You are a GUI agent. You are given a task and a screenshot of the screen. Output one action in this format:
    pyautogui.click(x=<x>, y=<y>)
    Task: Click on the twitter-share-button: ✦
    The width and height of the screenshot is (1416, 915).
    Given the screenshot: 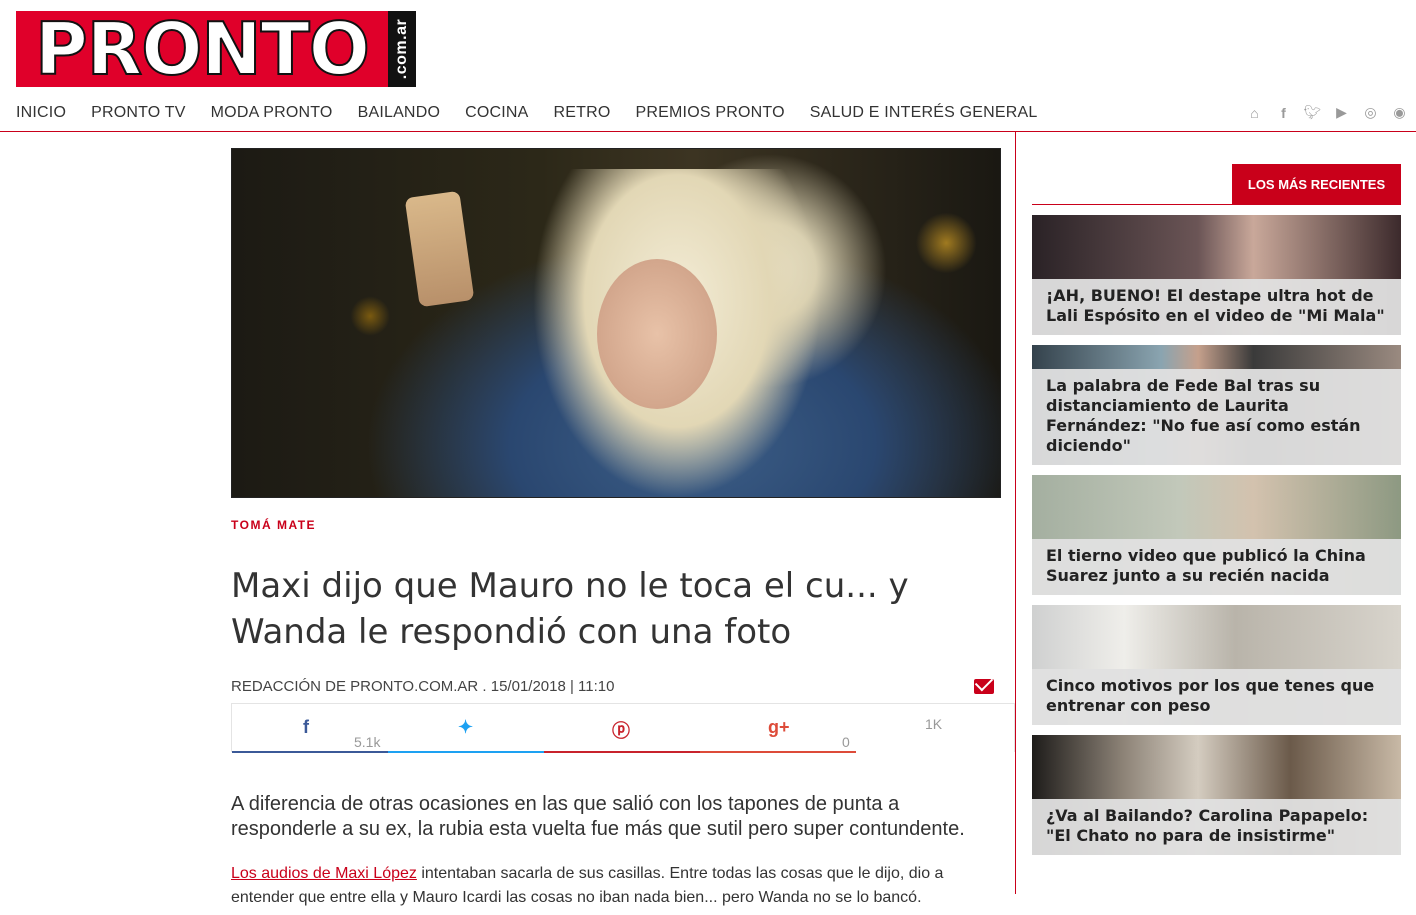 What is the action you would take?
    pyautogui.click(x=466, y=728)
    